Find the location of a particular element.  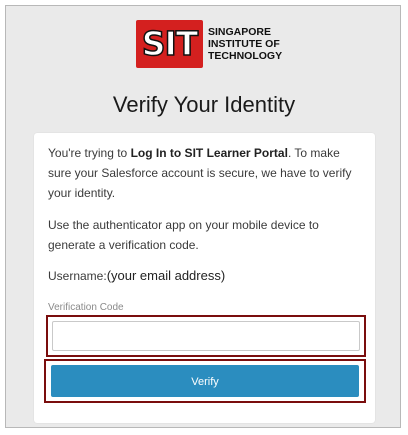

logo-line-2: INSTITUTE OF is located at coordinates (244, 44).